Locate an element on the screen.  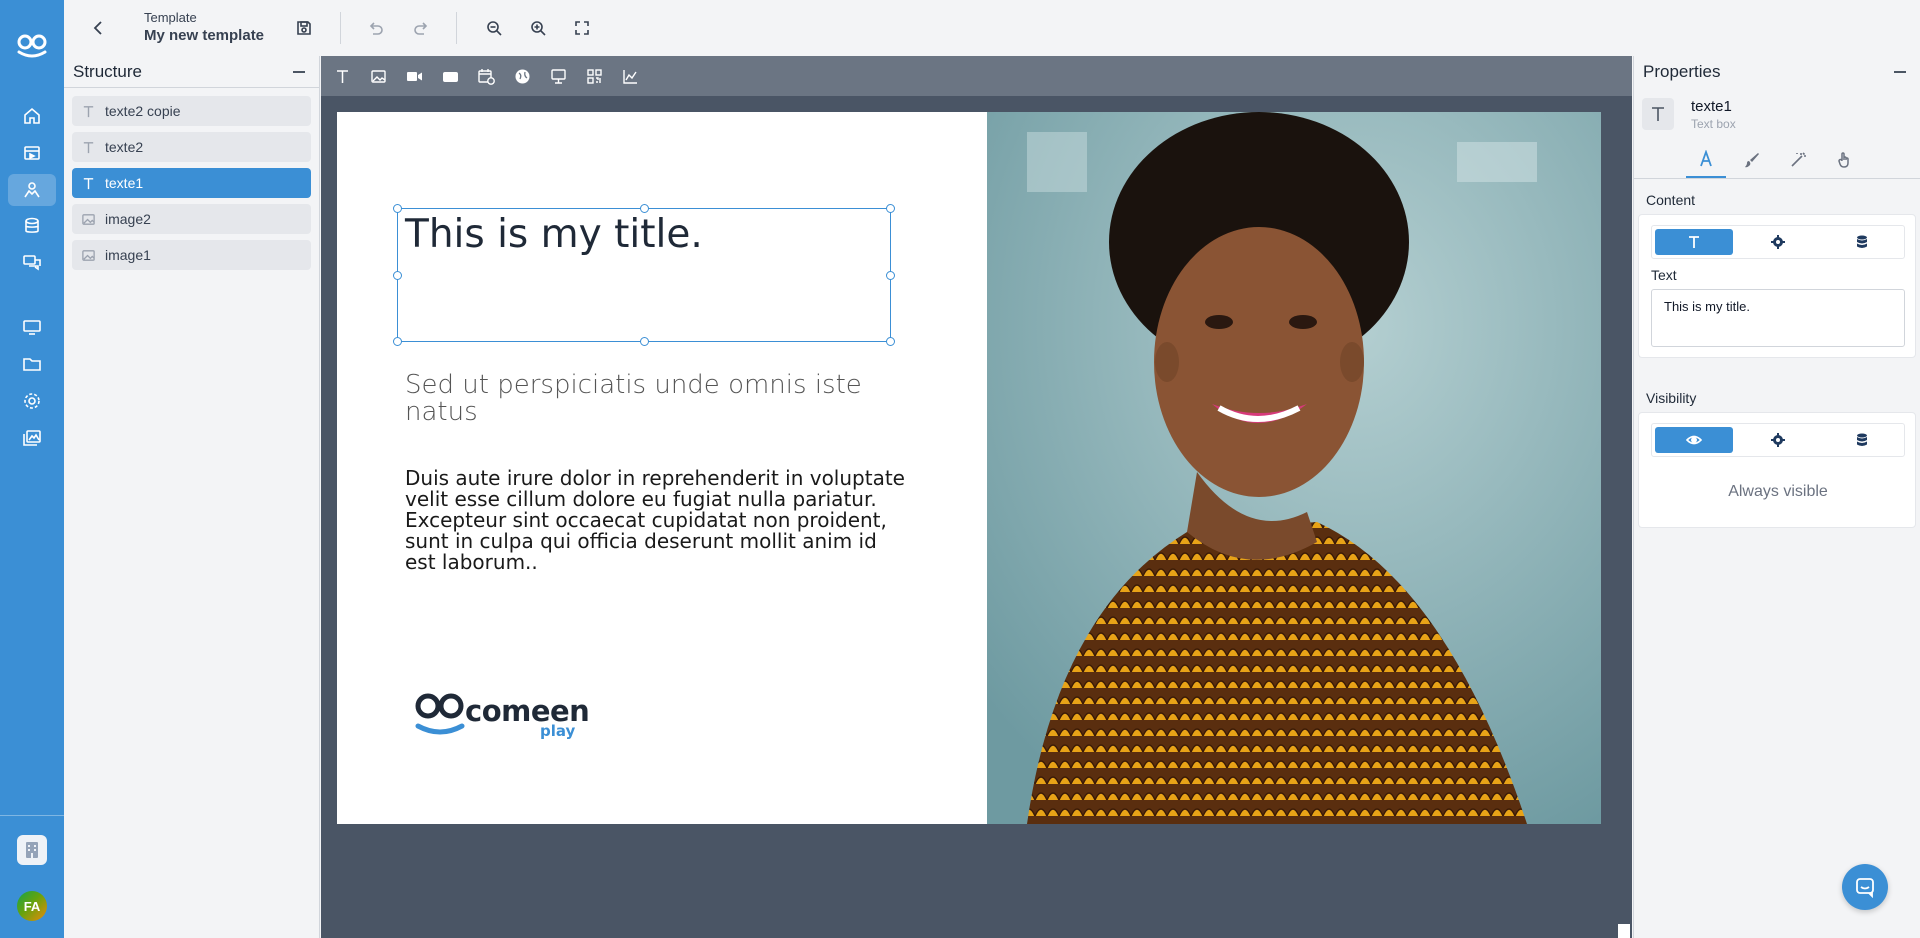
add-calendar-widget is located at coordinates (486, 76).